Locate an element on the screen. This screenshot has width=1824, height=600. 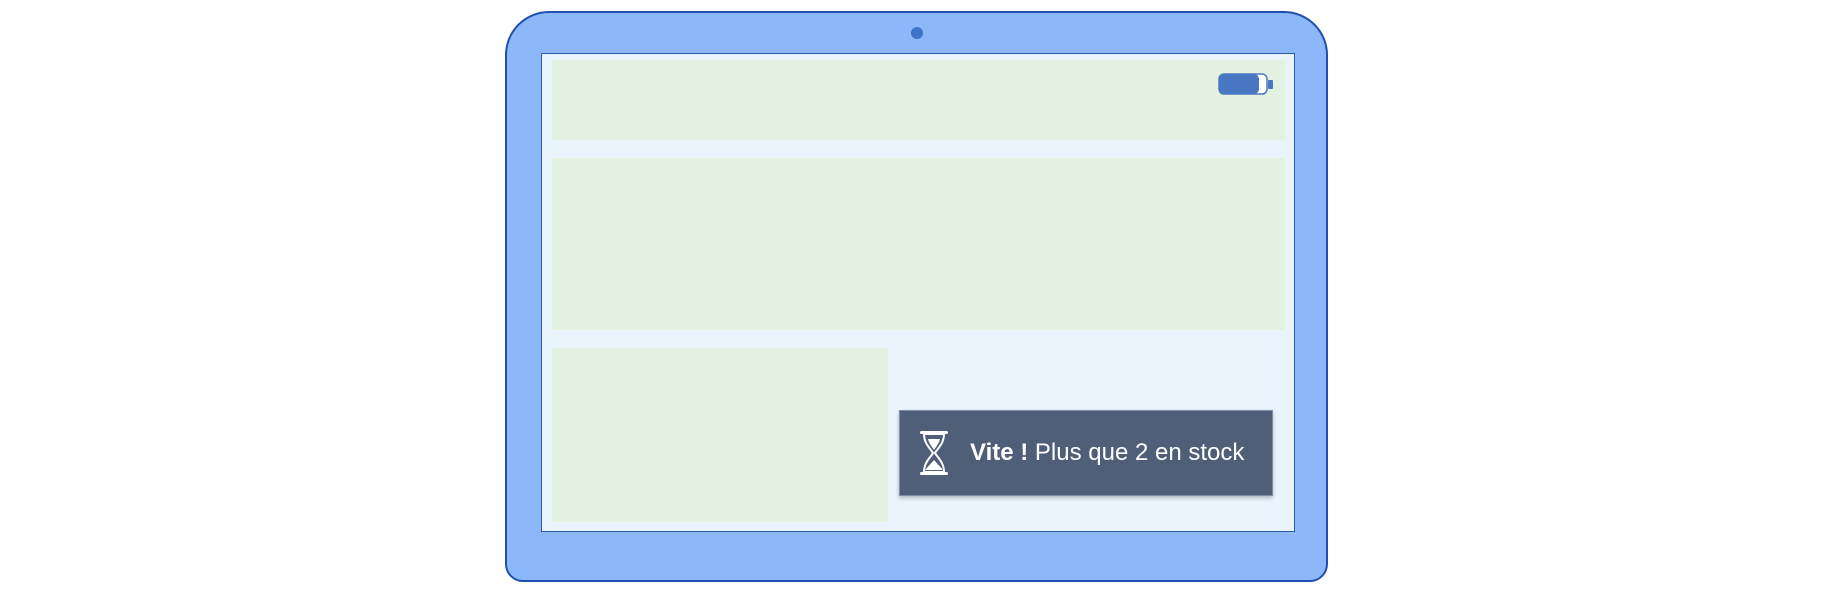
hourglass-icon is located at coordinates (934, 453).